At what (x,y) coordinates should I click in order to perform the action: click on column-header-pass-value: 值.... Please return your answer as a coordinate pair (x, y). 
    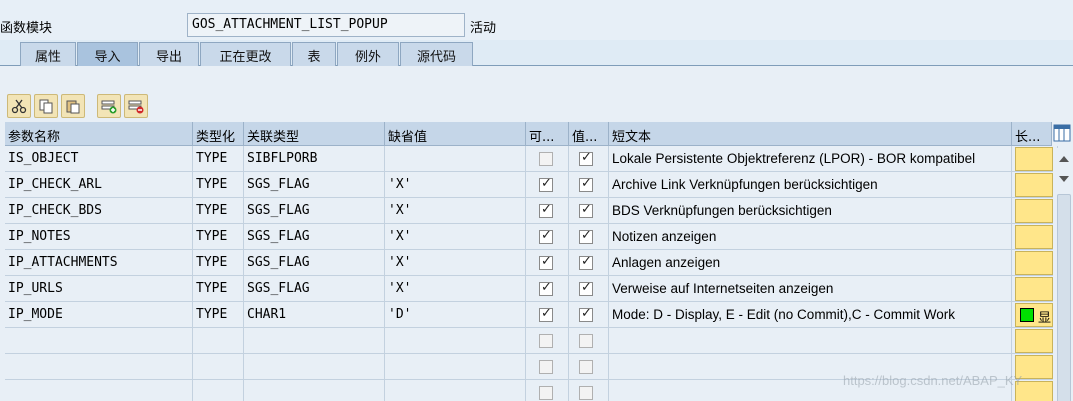
    Looking at the image, I should click on (589, 134).